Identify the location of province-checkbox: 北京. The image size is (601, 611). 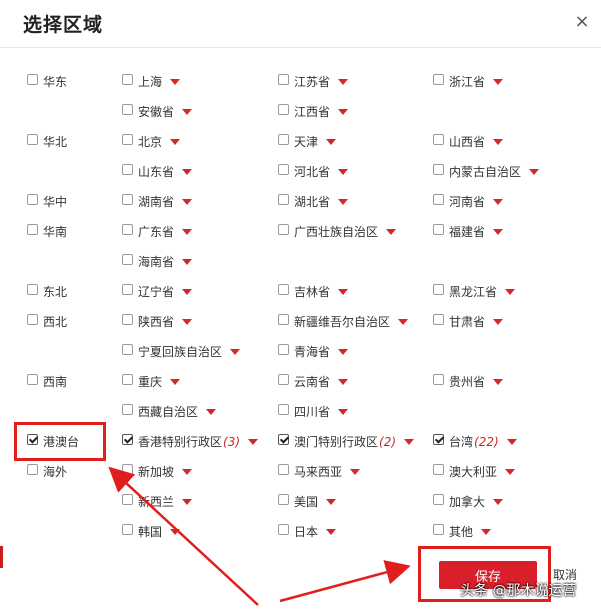
(151, 142).